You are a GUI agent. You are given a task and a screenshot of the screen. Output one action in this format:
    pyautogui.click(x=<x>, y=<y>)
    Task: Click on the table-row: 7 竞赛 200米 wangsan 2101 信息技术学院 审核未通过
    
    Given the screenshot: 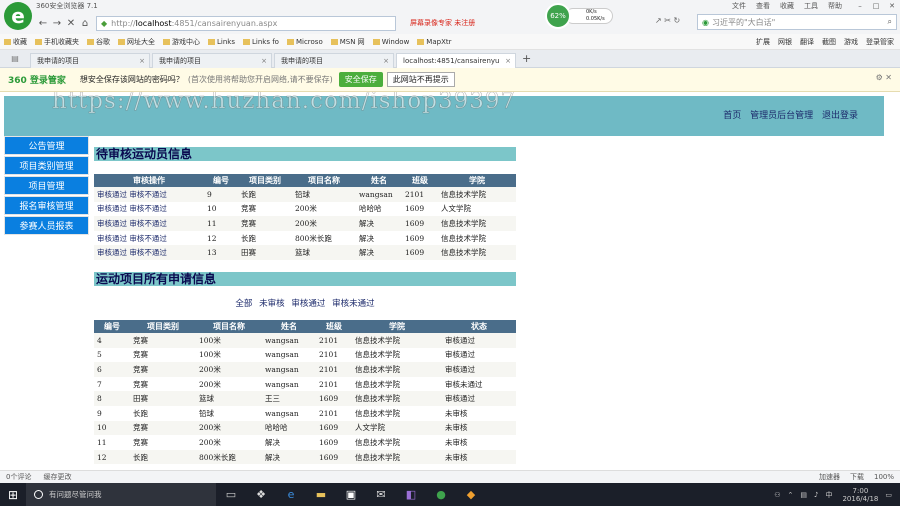 What is the action you would take?
    pyautogui.click(x=305, y=384)
    